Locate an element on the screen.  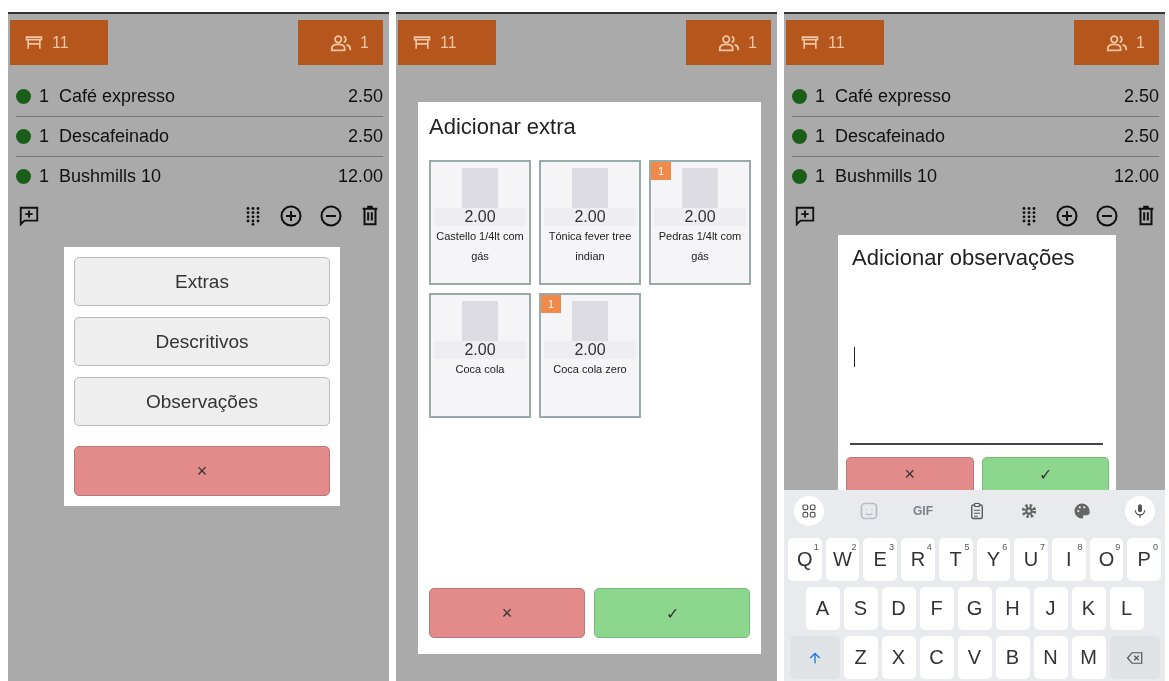
menu-option: Extras is located at coordinates (202, 281).